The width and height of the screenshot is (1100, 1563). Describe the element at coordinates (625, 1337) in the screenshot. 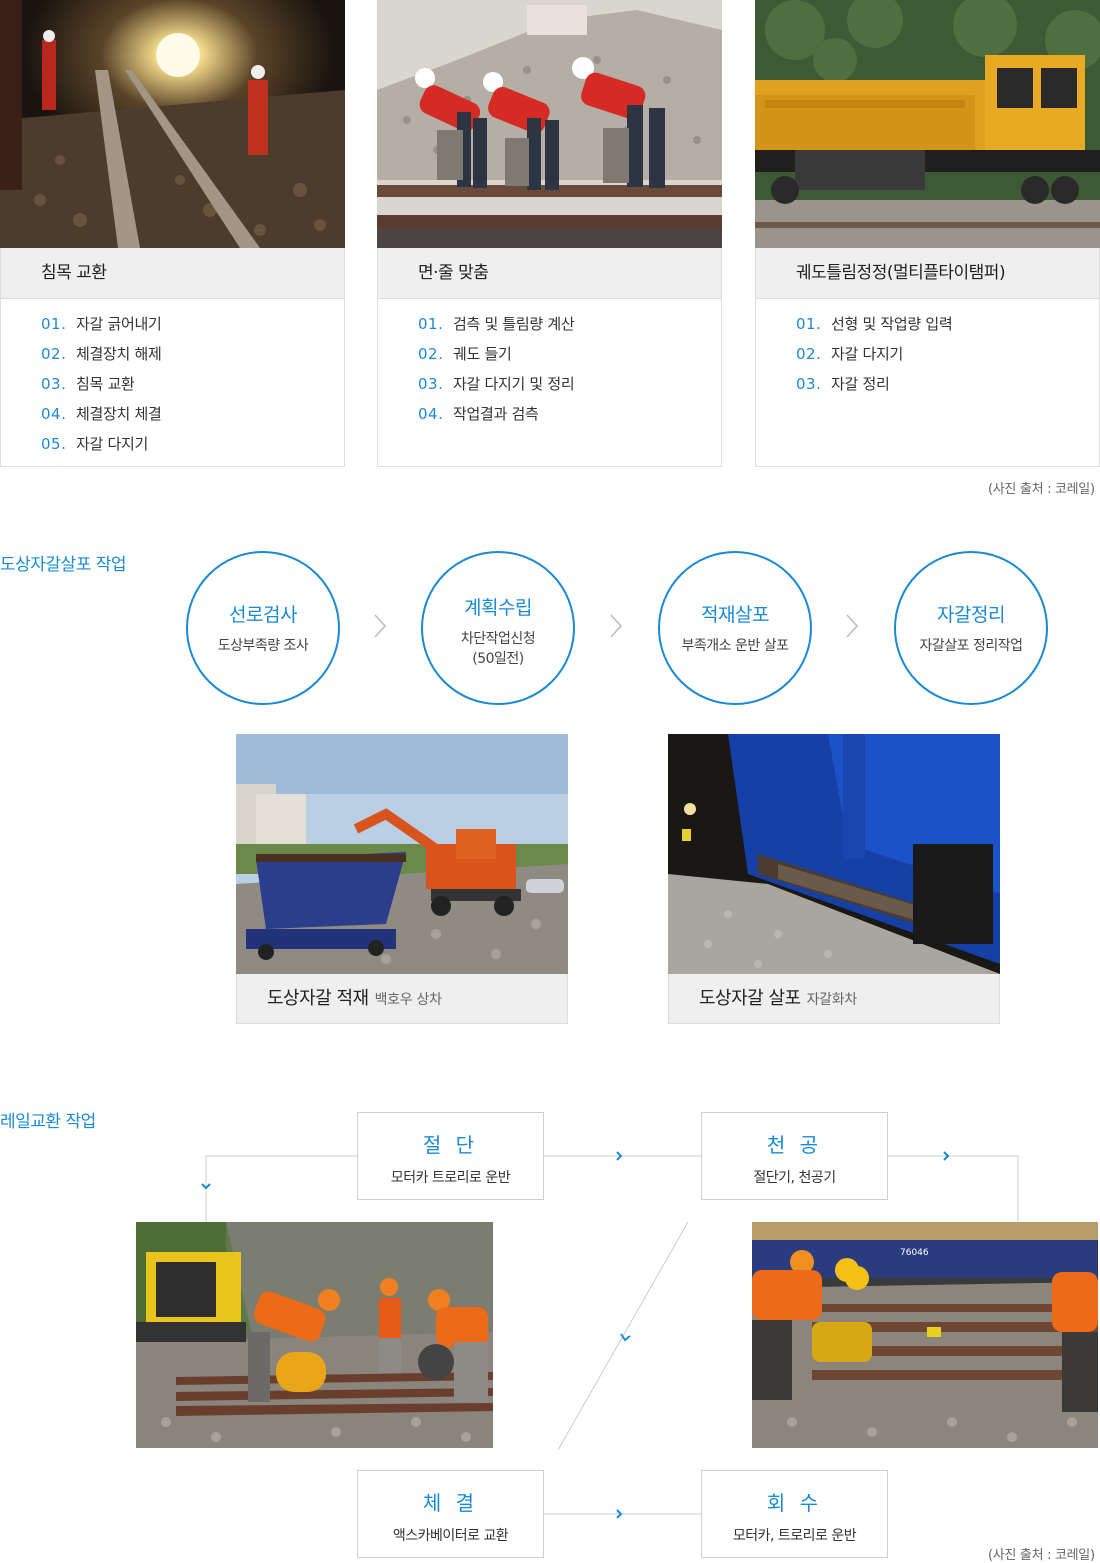

I see `arrow-down-left-icon` at that location.